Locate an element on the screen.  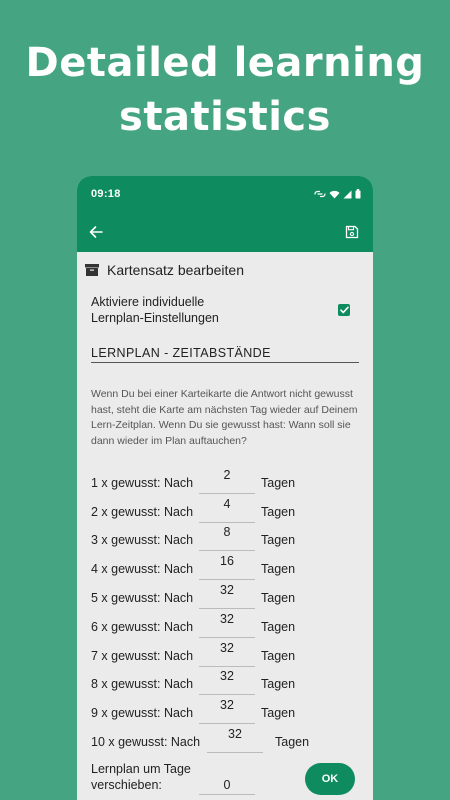
interval-row: 10 x gewusst: Nach 32 Tagen is located at coordinates (225, 738).